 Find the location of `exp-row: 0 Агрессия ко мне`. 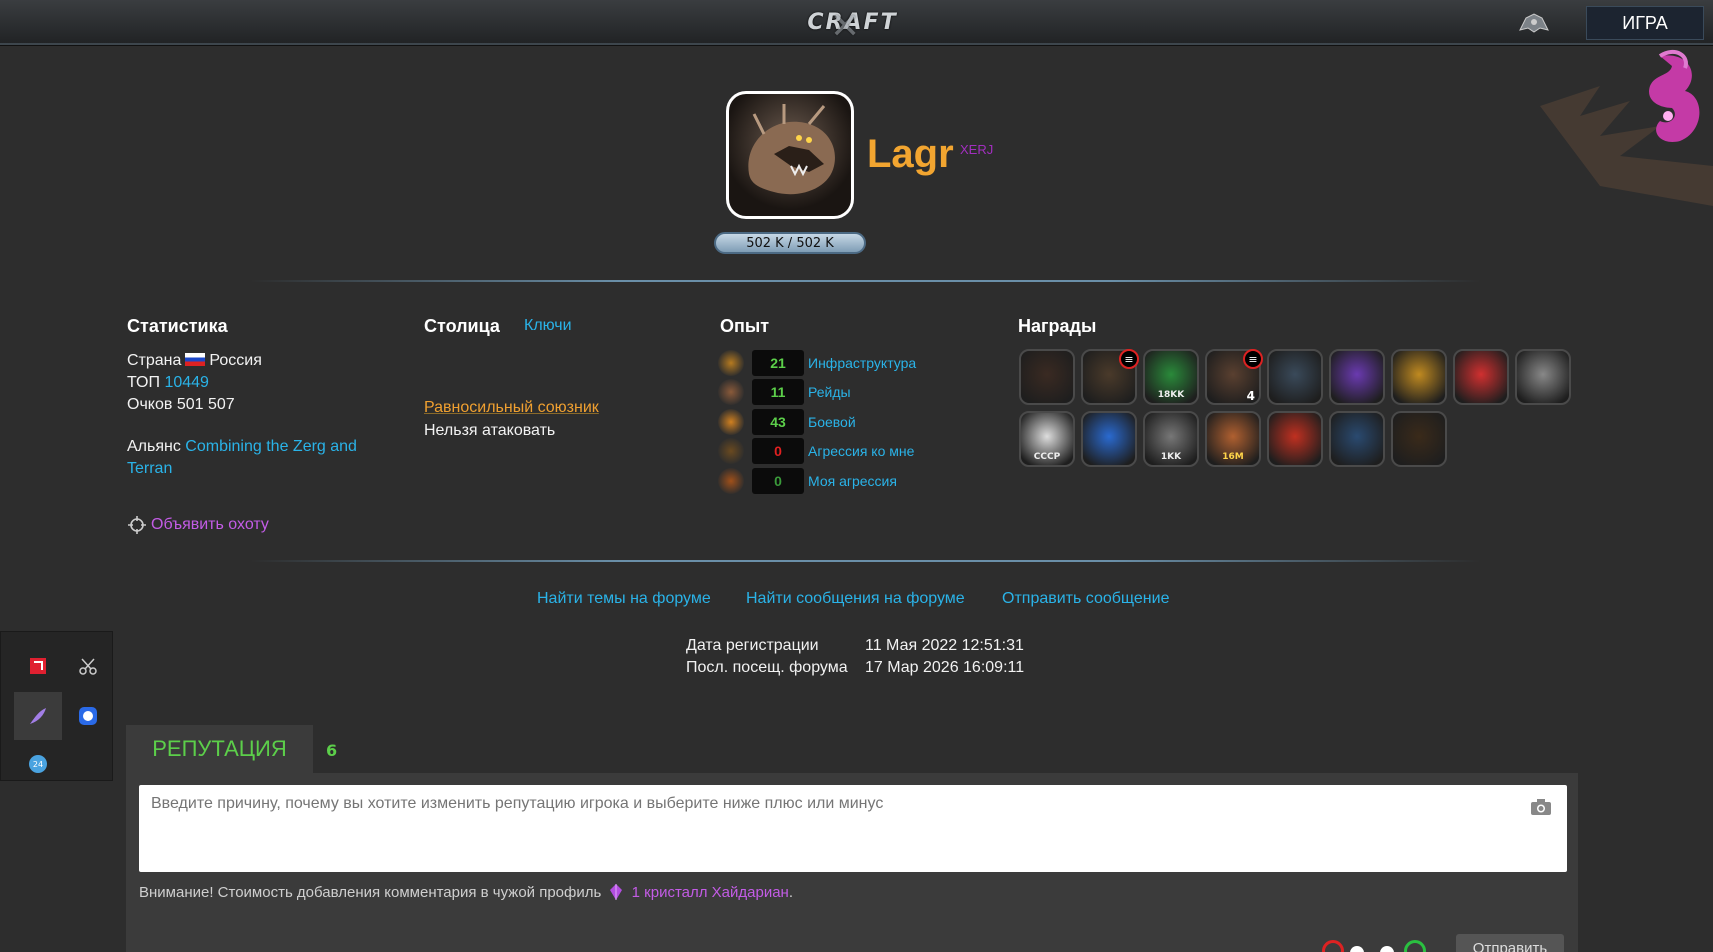

exp-row: 0 Агрессия ко мне is located at coordinates (816, 451).